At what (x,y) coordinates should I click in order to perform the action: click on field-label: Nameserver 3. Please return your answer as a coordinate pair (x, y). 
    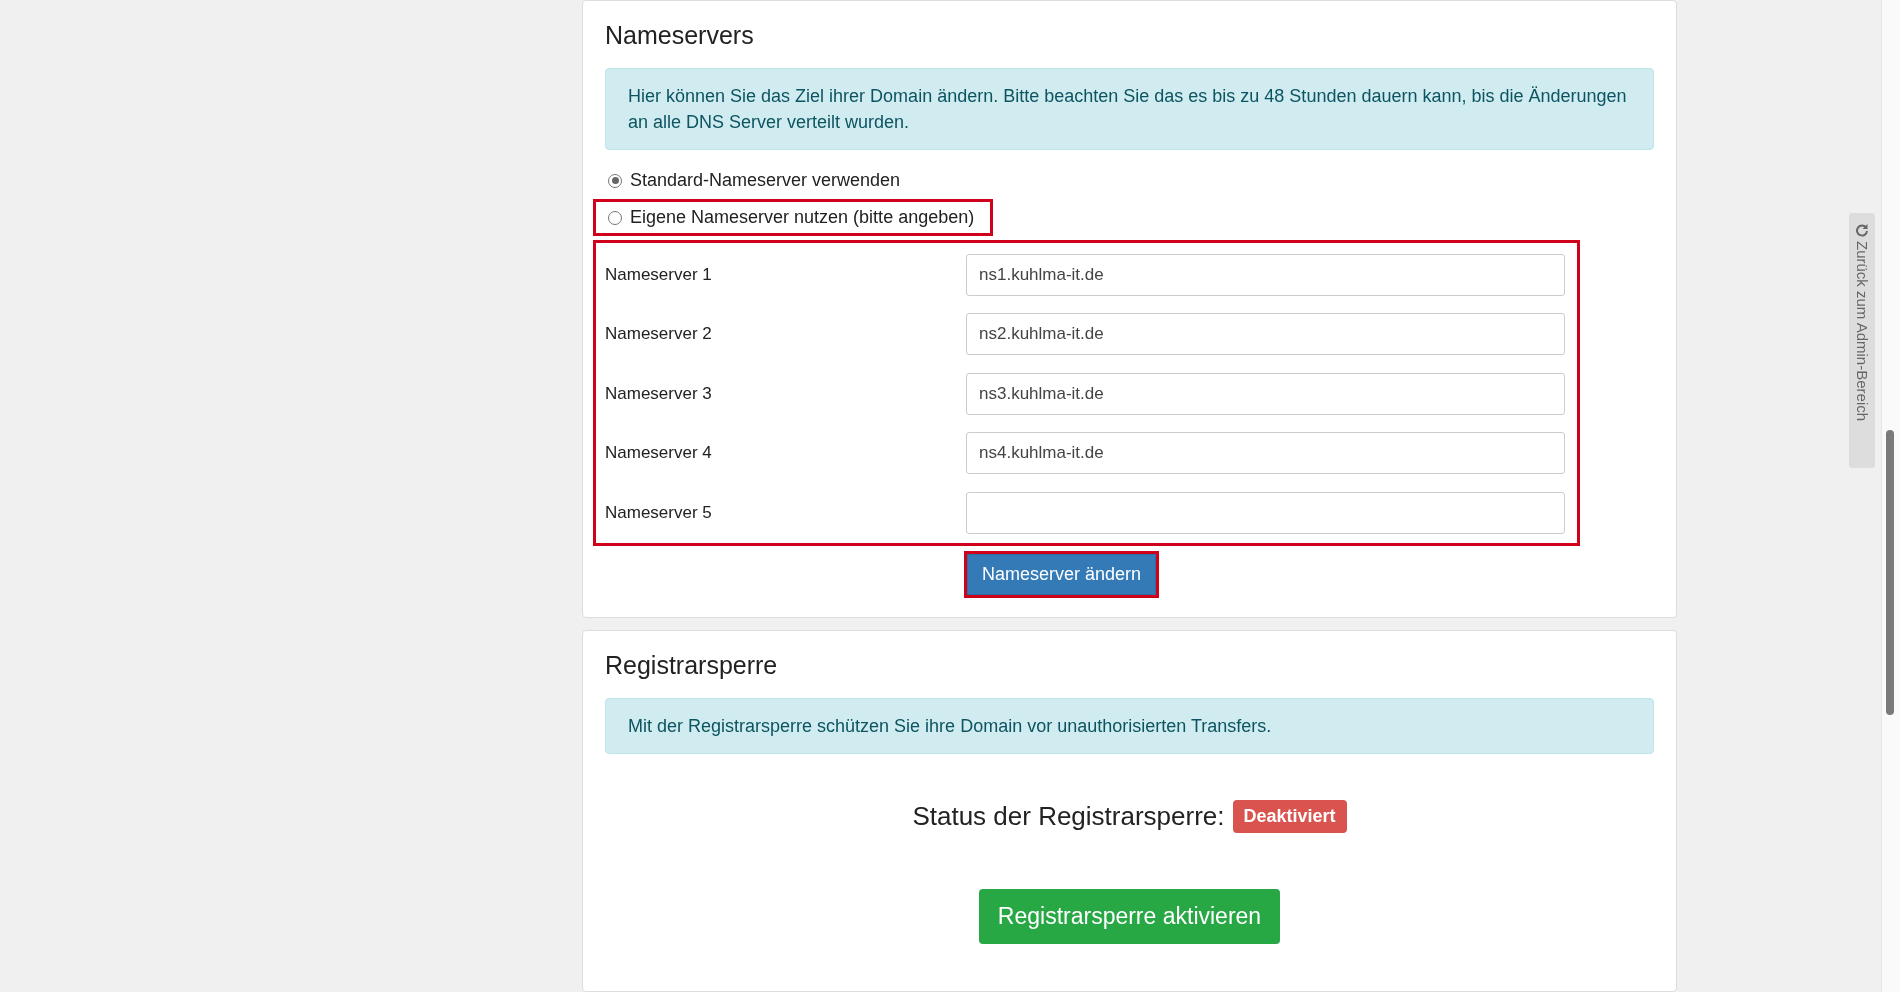
    Looking at the image, I should click on (659, 393).